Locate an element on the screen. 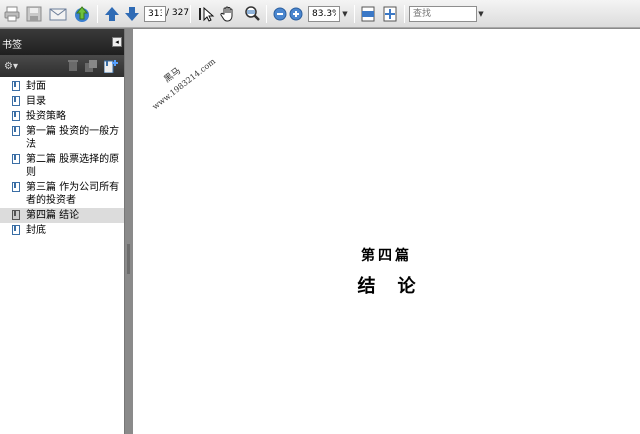 The height and width of the screenshot is (434, 640). fit-page-icon is located at coordinates (390, 14).